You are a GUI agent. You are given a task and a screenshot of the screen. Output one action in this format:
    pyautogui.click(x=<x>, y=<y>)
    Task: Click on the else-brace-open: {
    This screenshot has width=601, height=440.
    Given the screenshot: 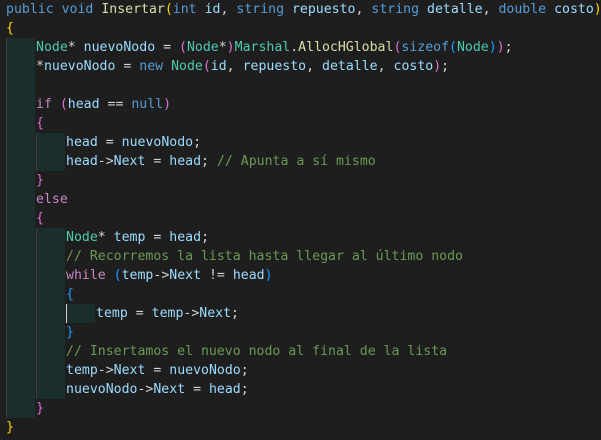 What is the action you would take?
    pyautogui.click(x=40, y=218)
    